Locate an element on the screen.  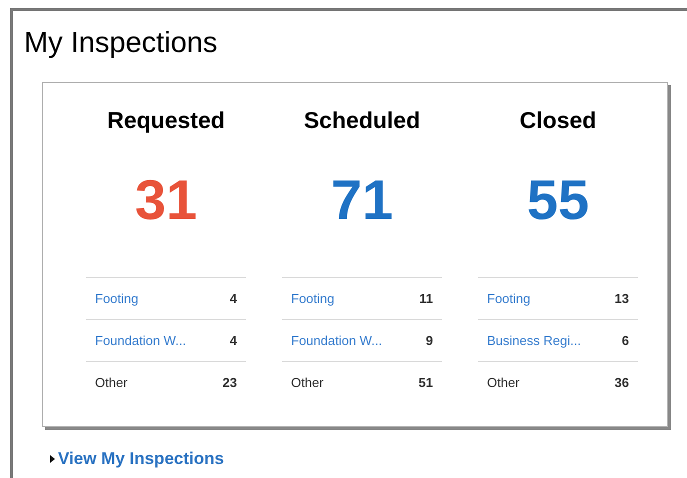
count-number: 55 is located at coordinates (558, 200).